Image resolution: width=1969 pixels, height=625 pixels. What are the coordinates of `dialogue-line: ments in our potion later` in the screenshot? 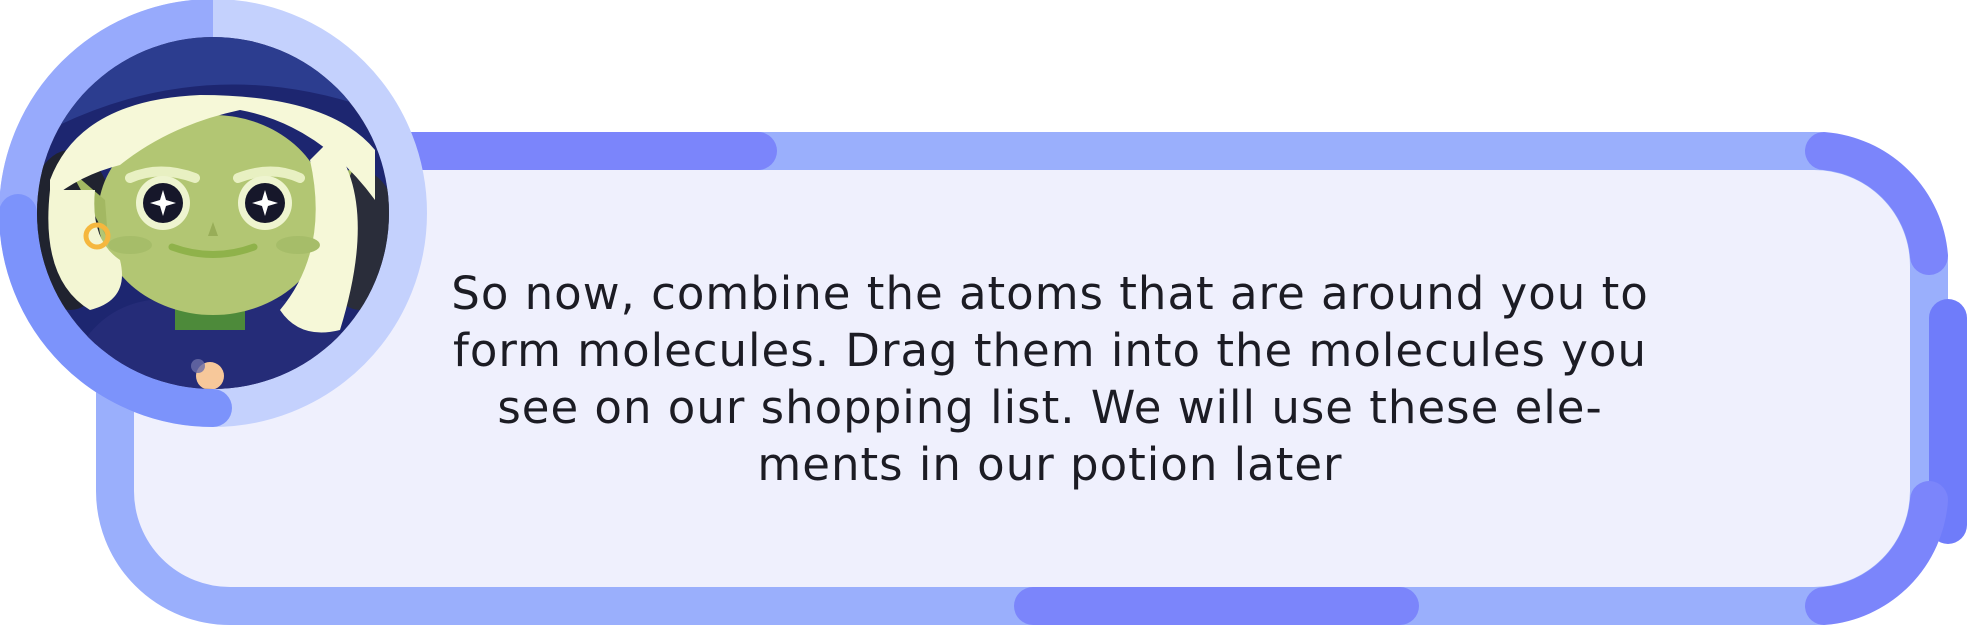 It's located at (1050, 464).